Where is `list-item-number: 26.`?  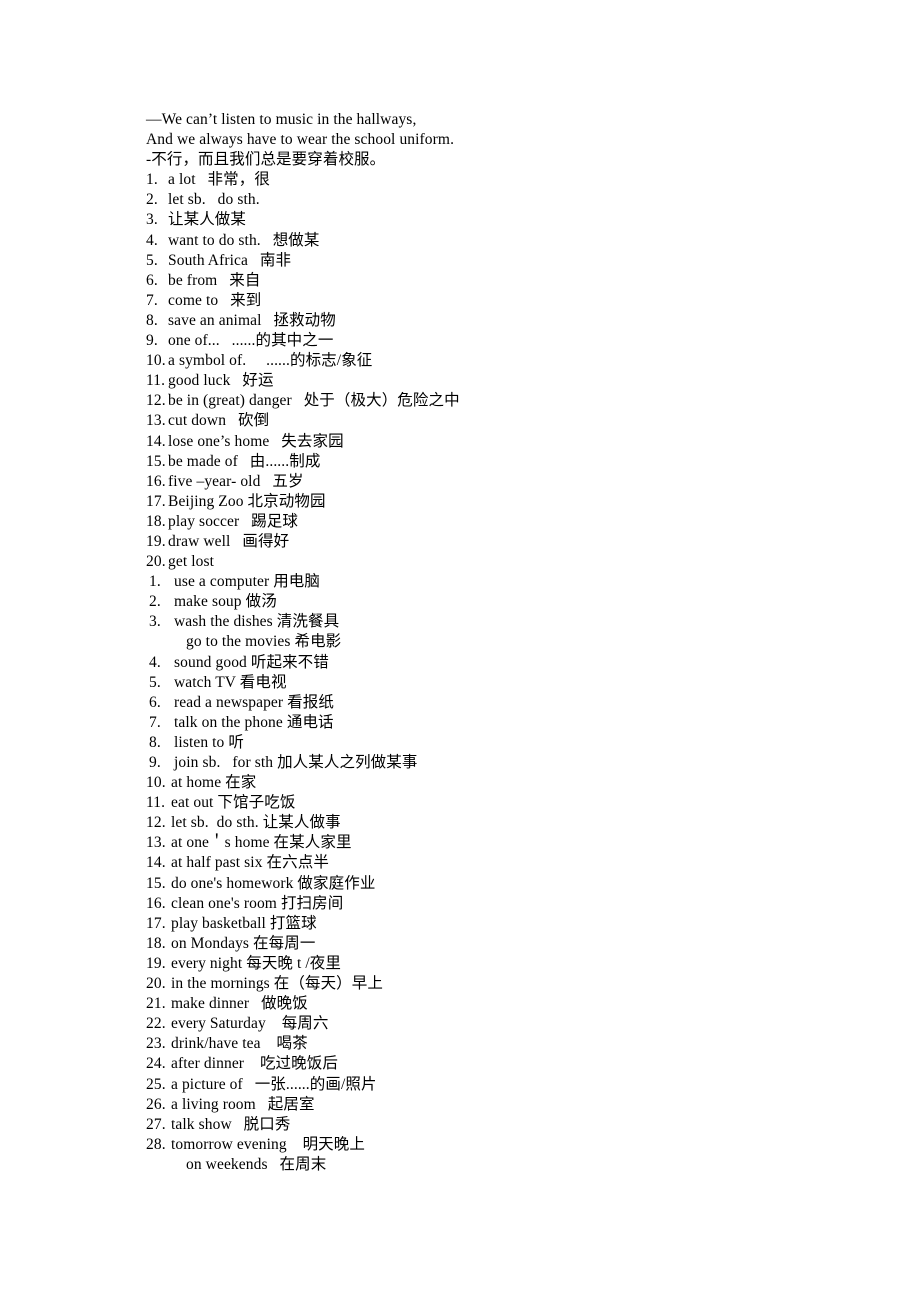 list-item-number: 26. is located at coordinates (156, 1104).